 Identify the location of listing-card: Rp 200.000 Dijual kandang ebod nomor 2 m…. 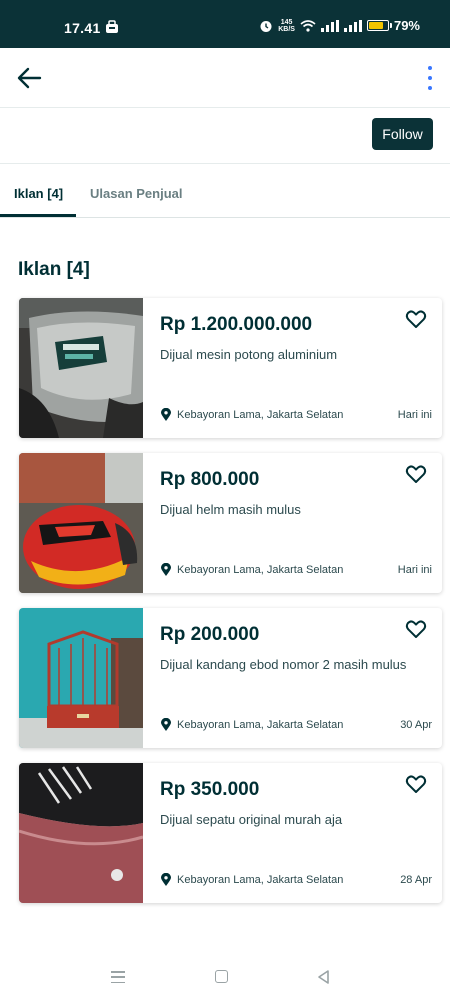
(230, 678).